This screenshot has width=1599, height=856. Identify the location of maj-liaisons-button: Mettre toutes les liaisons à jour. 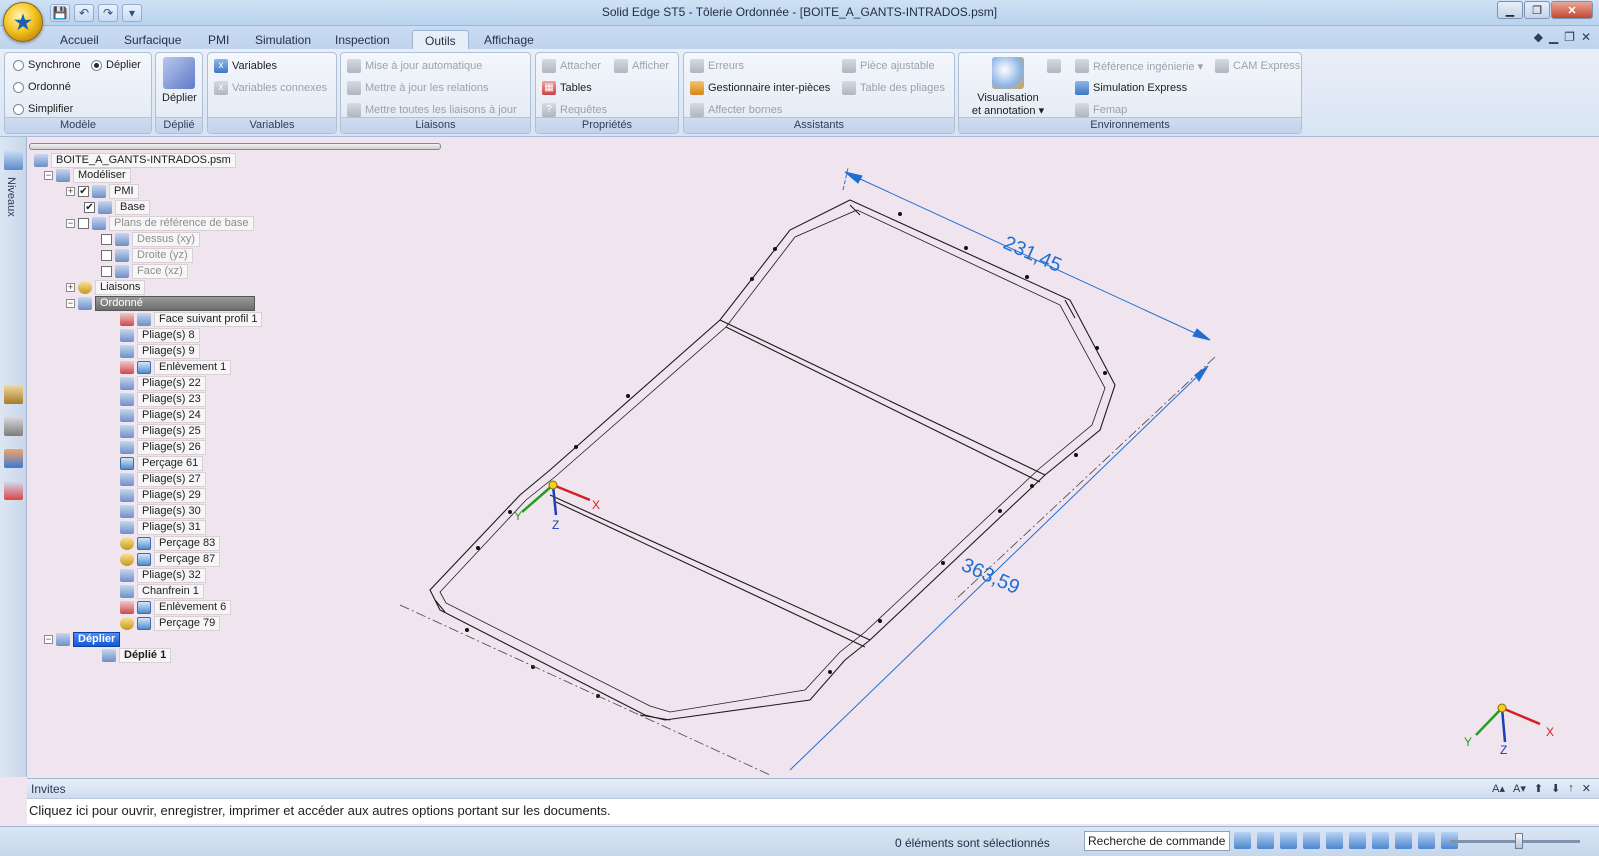
(432, 110).